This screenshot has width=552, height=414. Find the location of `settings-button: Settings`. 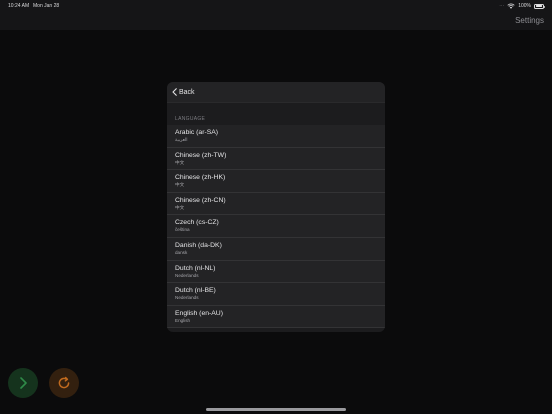

settings-button: Settings is located at coordinates (529, 20).